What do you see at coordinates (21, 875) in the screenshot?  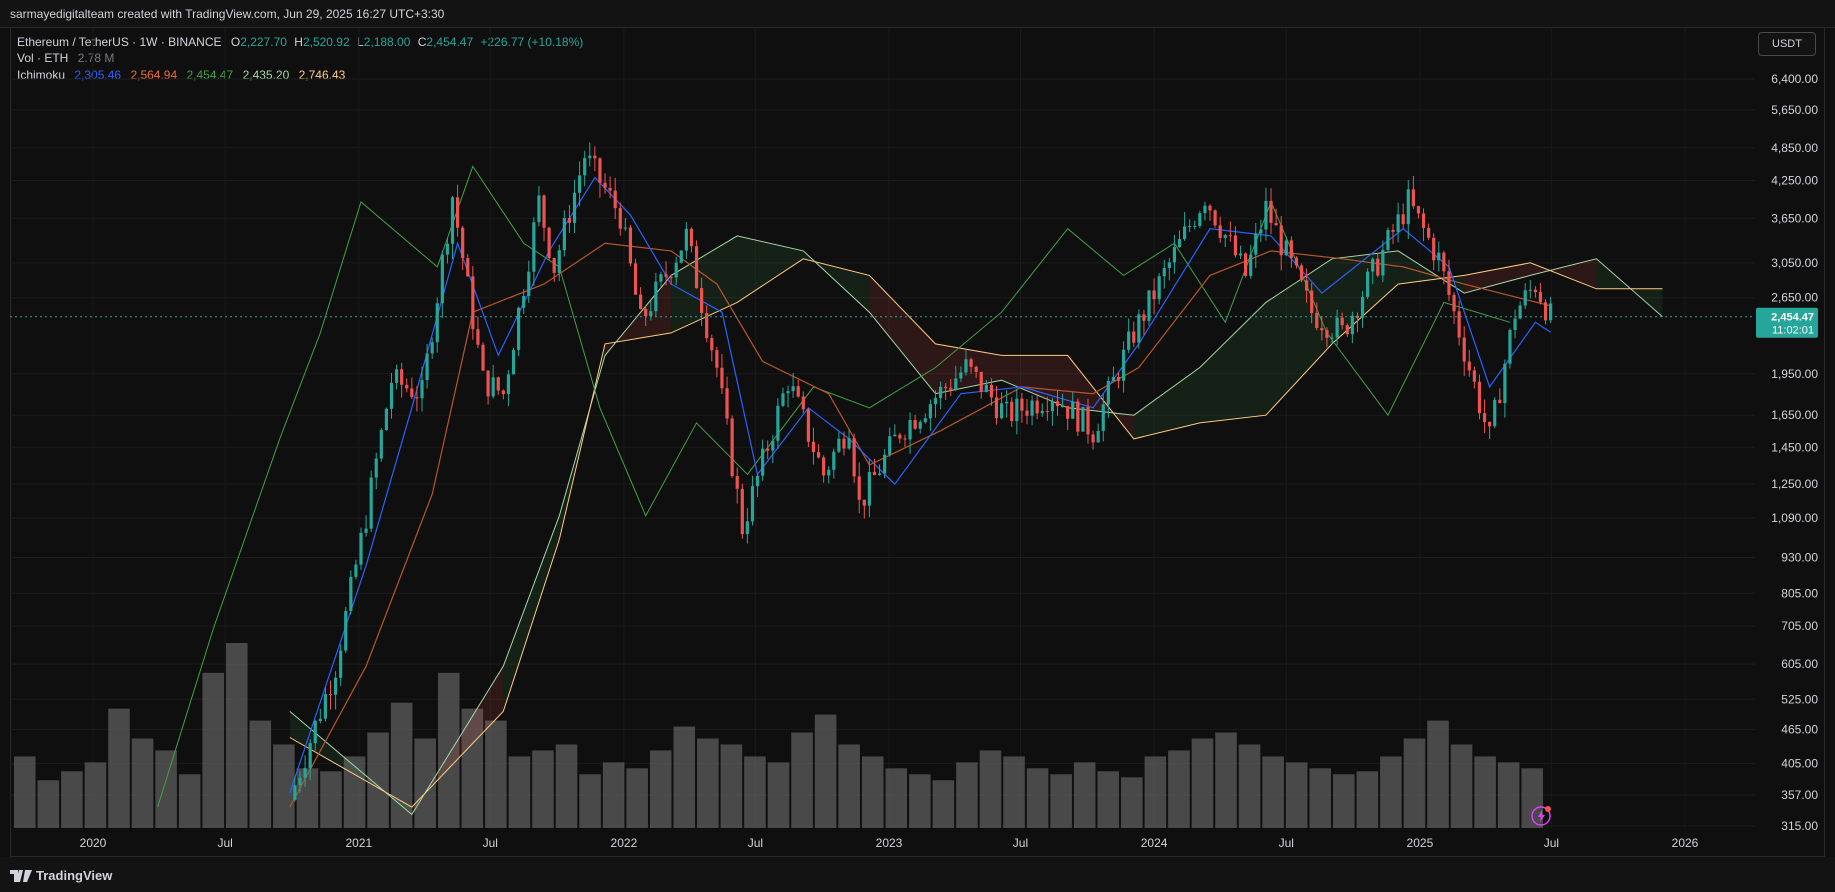 I see `tradingview-logo-icon` at bounding box center [21, 875].